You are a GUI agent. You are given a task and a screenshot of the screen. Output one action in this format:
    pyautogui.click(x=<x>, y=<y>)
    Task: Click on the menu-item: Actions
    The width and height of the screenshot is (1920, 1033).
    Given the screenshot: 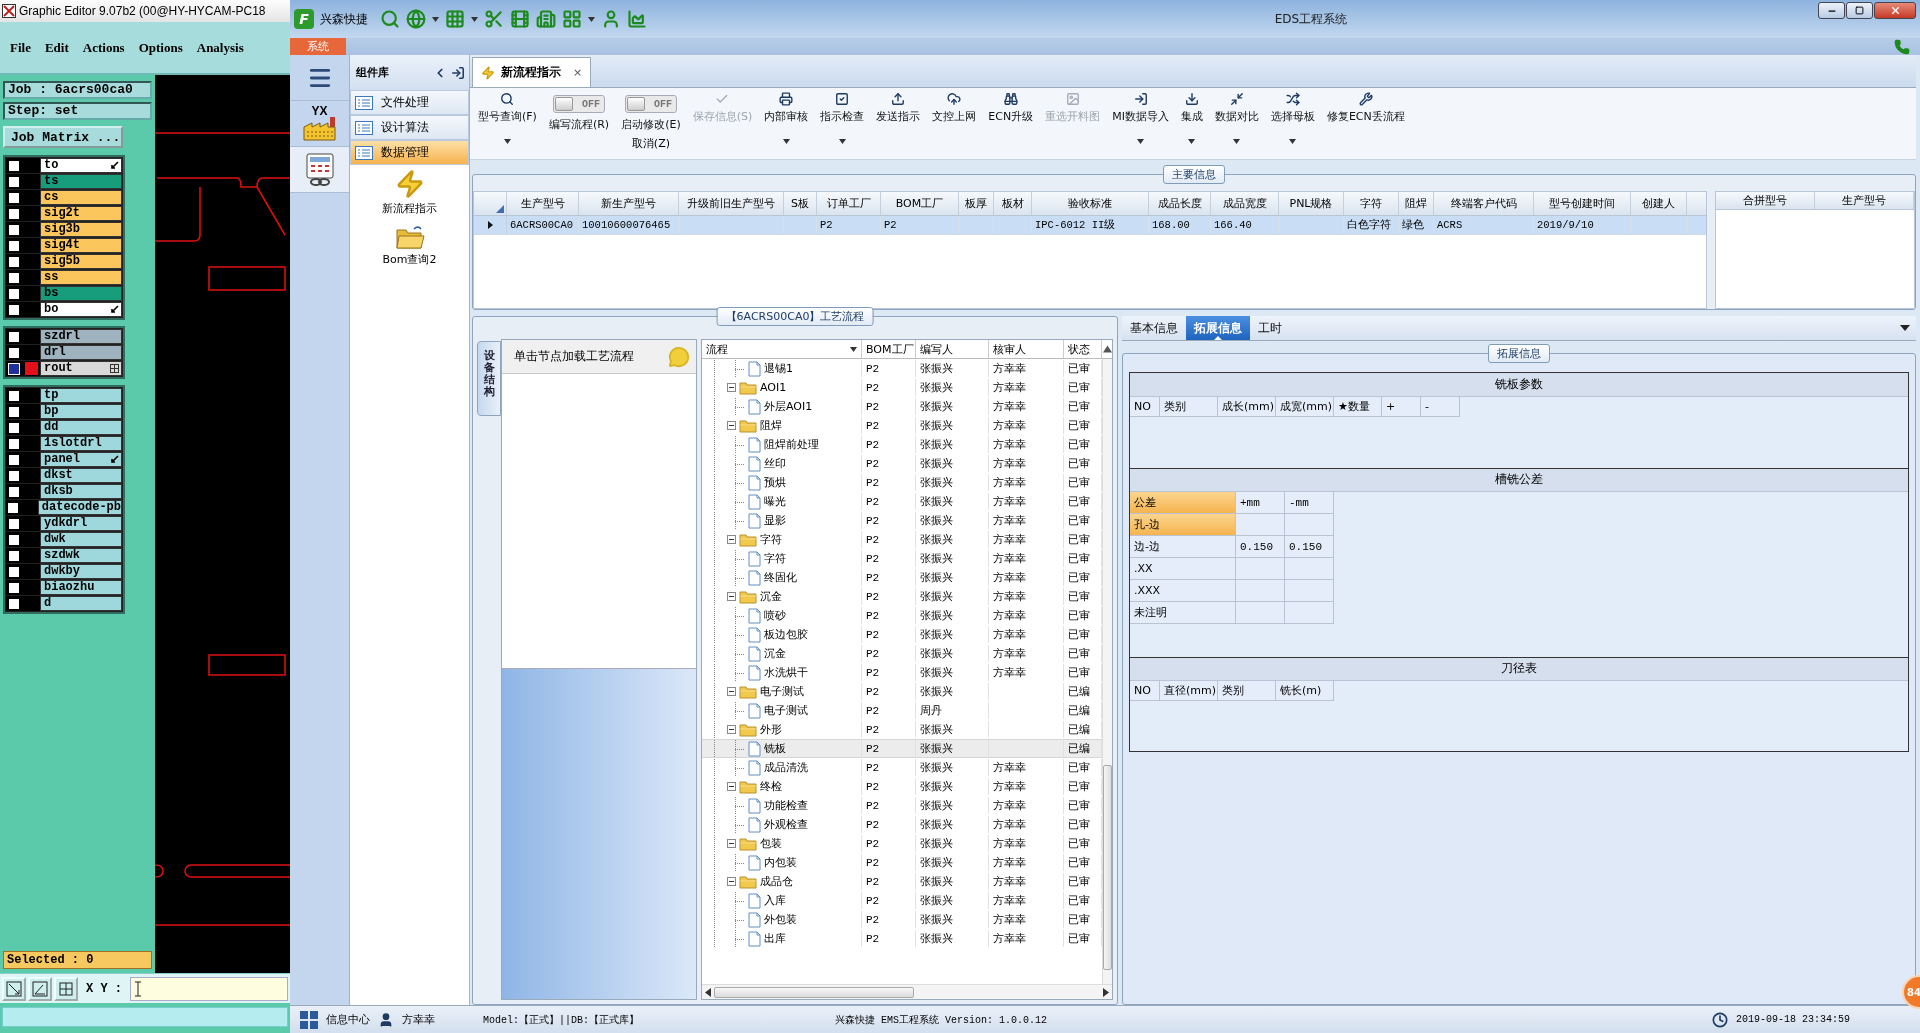 What is the action you would take?
    pyautogui.click(x=103, y=47)
    